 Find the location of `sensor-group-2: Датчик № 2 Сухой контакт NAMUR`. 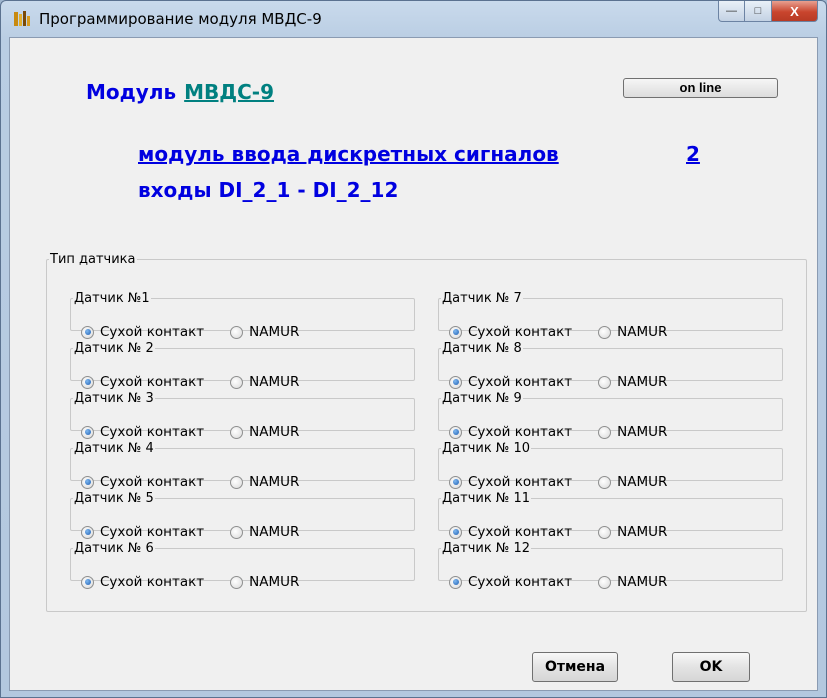

sensor-group-2: Датчик № 2 Сухой контакт NAMUR is located at coordinates (242, 365).